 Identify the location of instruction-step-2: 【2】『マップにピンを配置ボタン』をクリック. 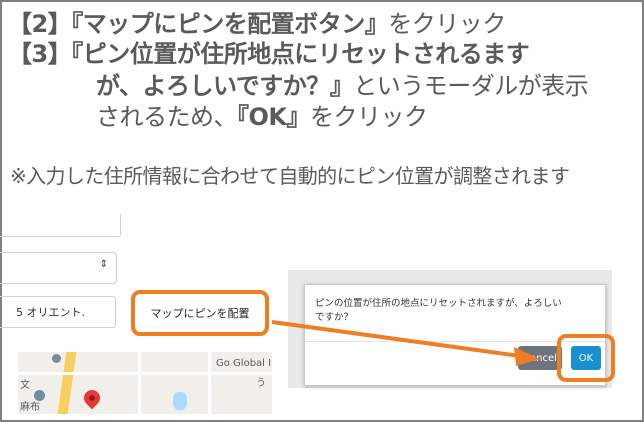
(257, 24).